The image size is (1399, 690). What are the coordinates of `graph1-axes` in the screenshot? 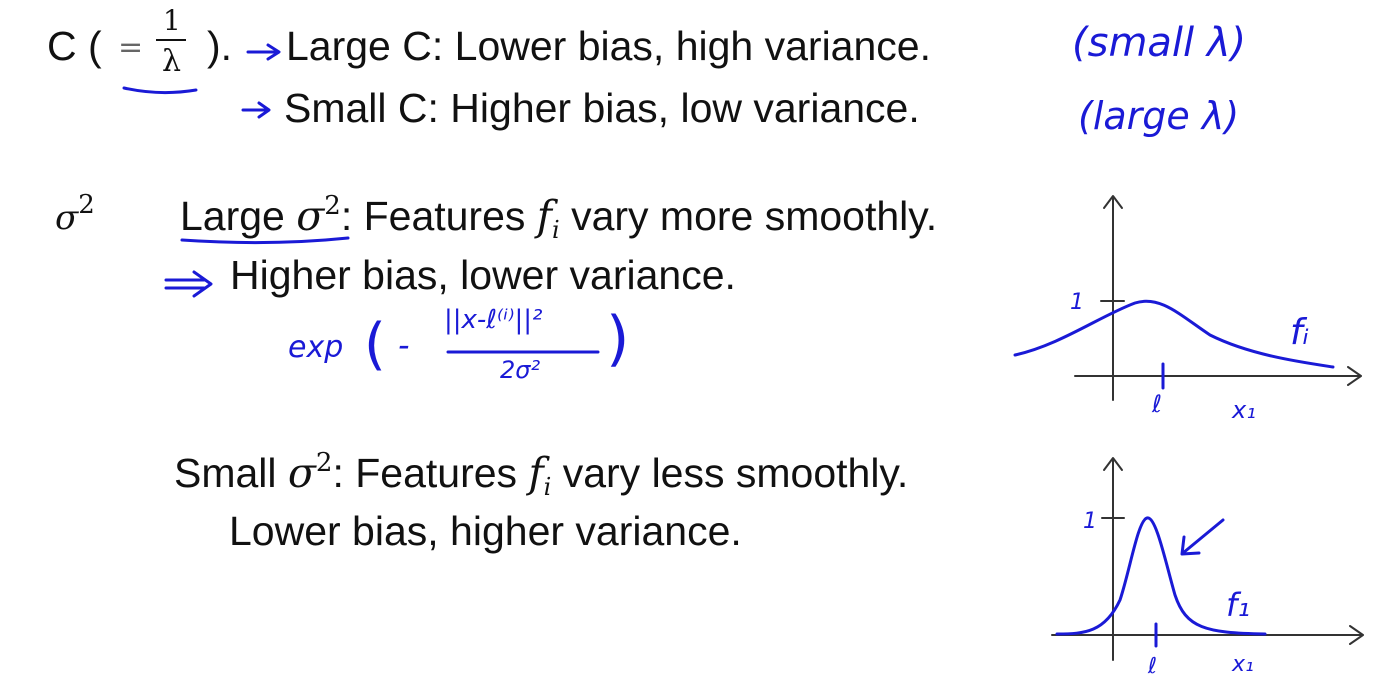 It's located at (1218, 298).